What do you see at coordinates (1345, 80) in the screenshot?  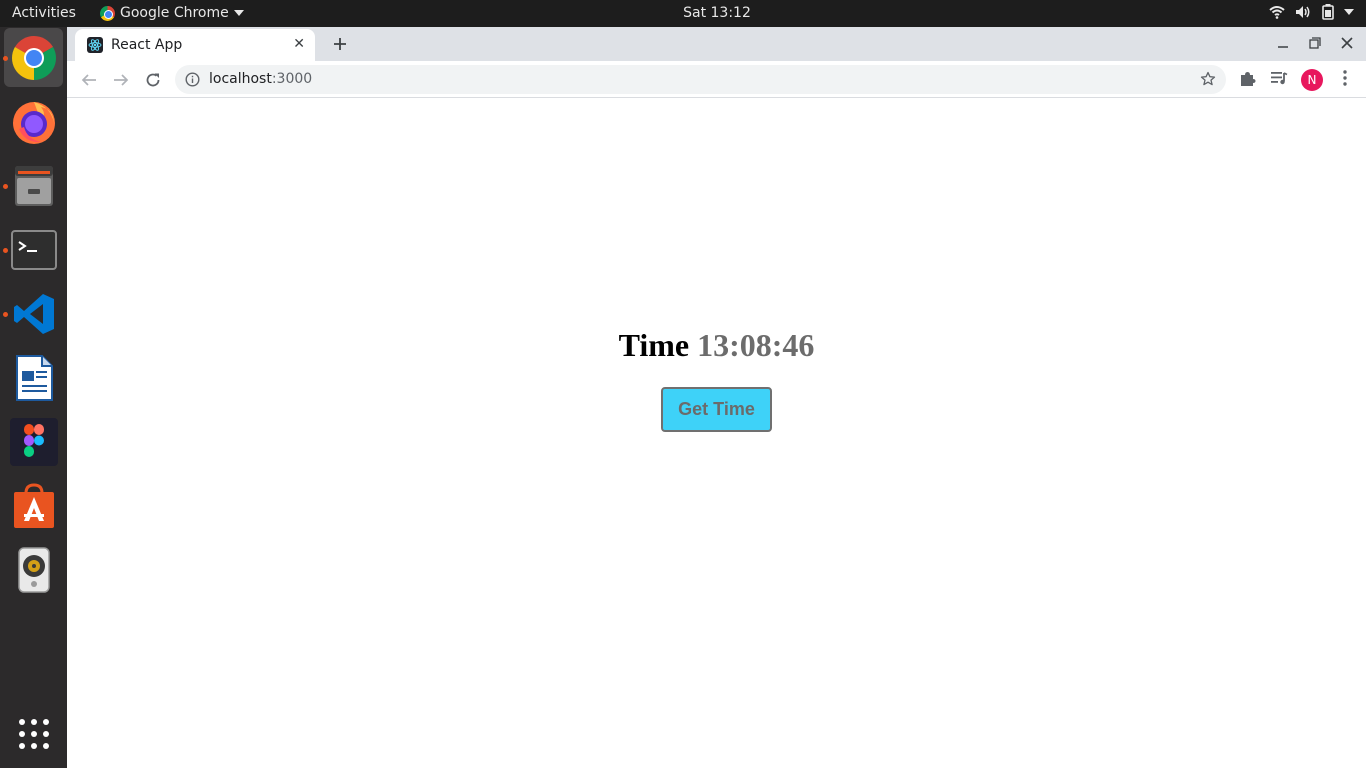 I see `more-menu-icon` at bounding box center [1345, 80].